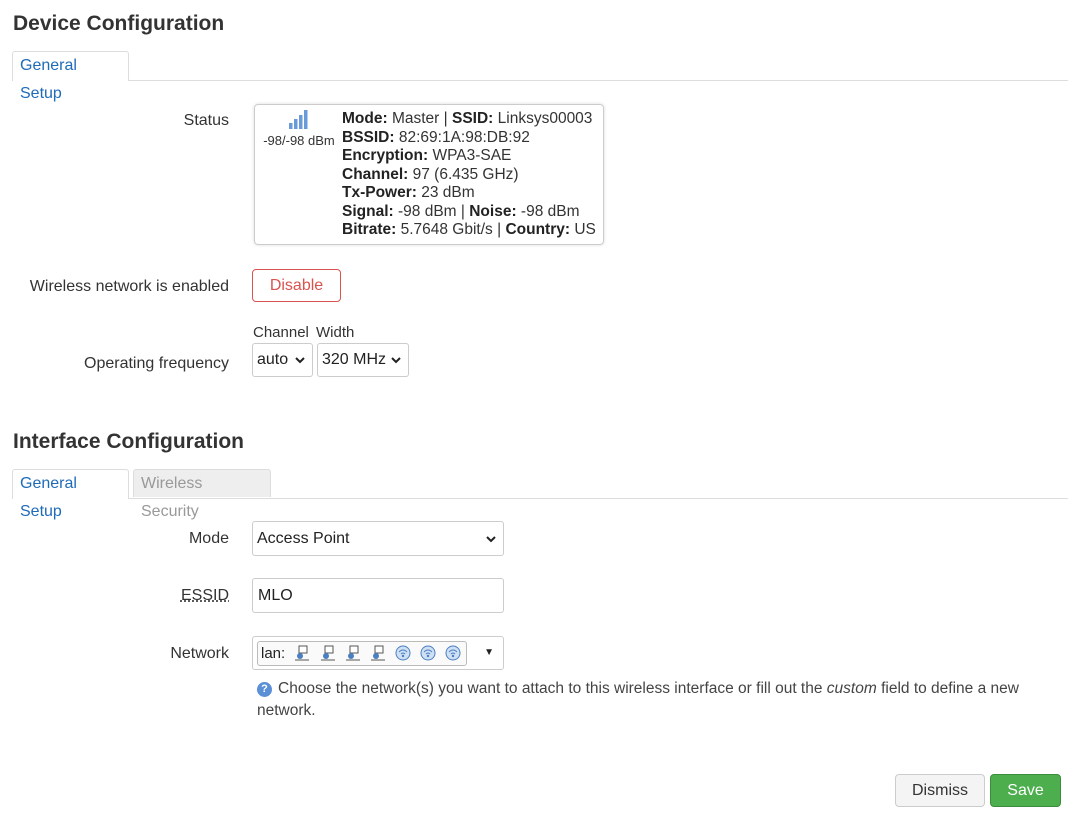  Describe the element at coordinates (365, 118) in the screenshot. I see `mode-key: Mode:` at that location.